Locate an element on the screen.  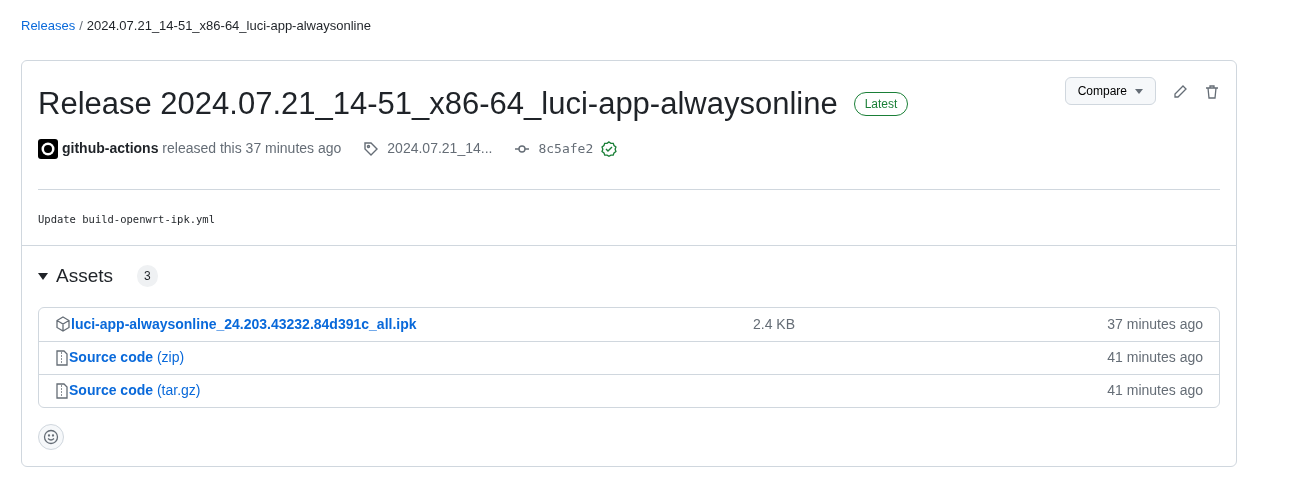
commit-link: 8c5afe2 is located at coordinates (566, 148).